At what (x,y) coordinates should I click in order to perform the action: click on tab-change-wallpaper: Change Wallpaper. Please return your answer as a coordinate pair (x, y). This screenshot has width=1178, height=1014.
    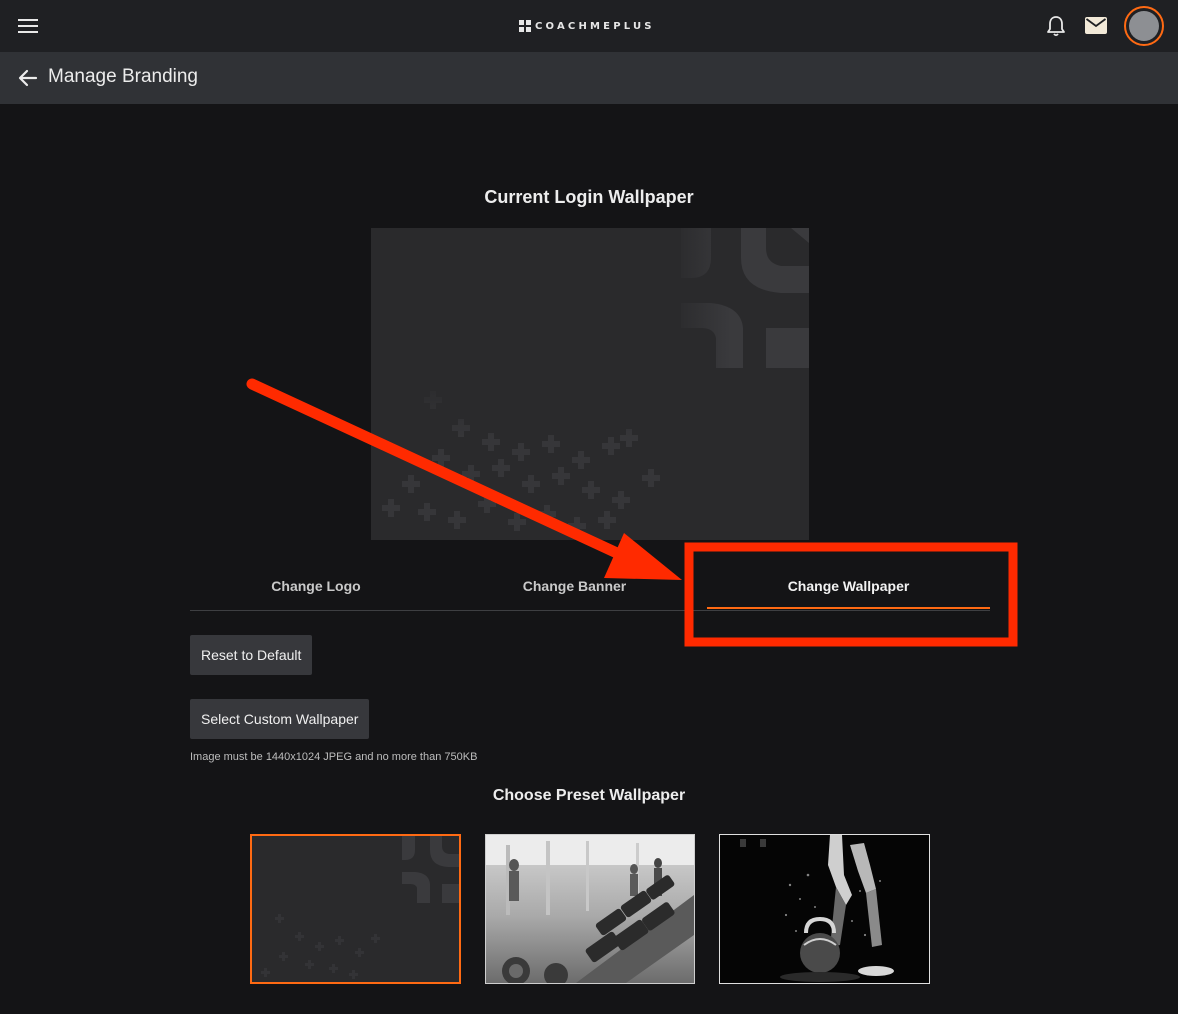
    Looking at the image, I should click on (848, 585).